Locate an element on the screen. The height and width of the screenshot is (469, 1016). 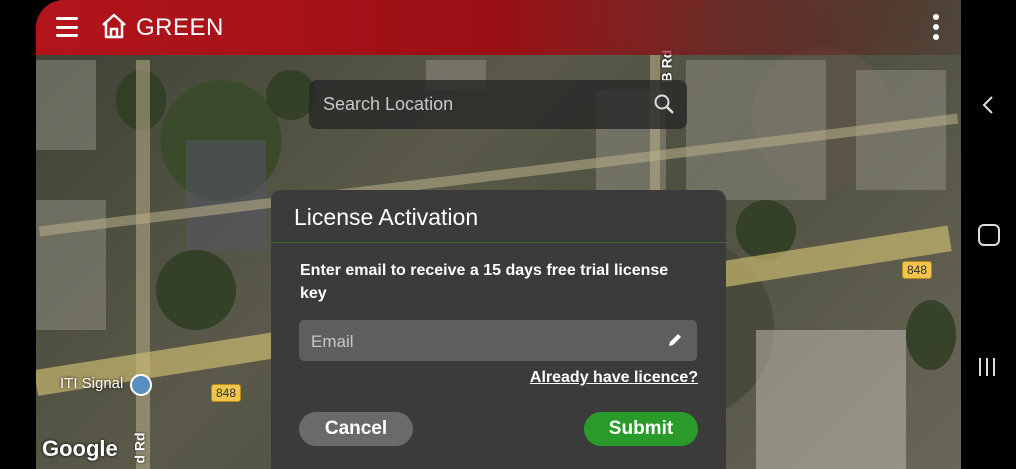
home-button-icon is located at coordinates (989, 235).